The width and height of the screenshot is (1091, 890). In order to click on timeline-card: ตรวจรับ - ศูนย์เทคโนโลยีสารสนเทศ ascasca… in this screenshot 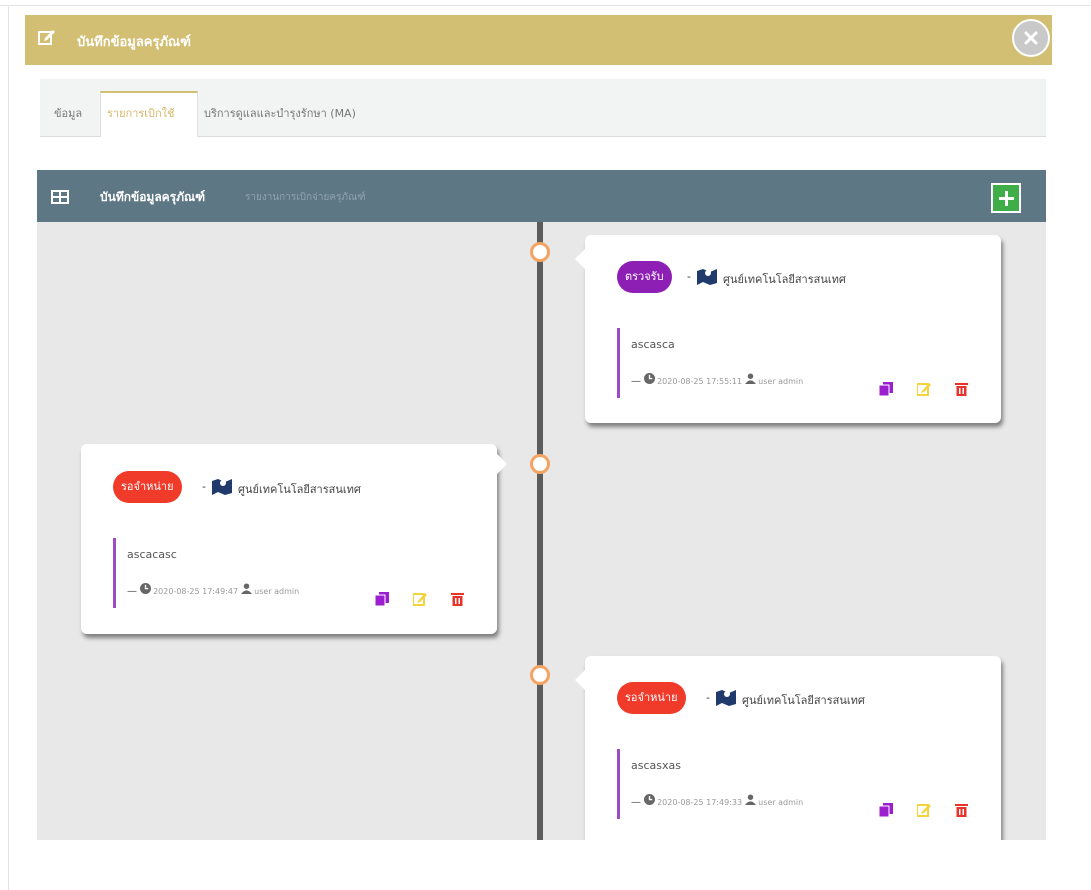, I will do `click(788, 329)`.